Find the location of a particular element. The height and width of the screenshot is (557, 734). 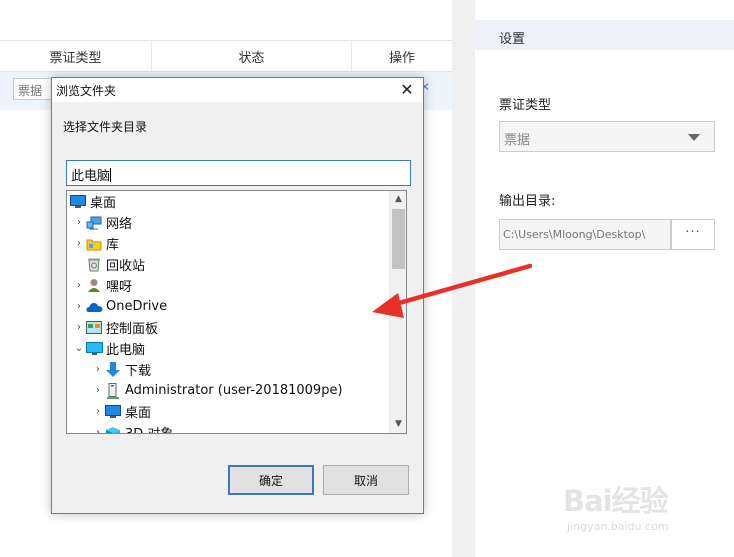

tree-item-label: 控制面板 is located at coordinates (132, 329).